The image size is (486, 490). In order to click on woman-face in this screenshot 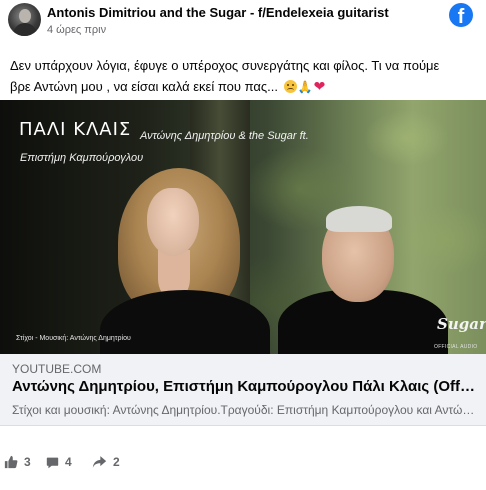, I will do `click(173, 222)`.